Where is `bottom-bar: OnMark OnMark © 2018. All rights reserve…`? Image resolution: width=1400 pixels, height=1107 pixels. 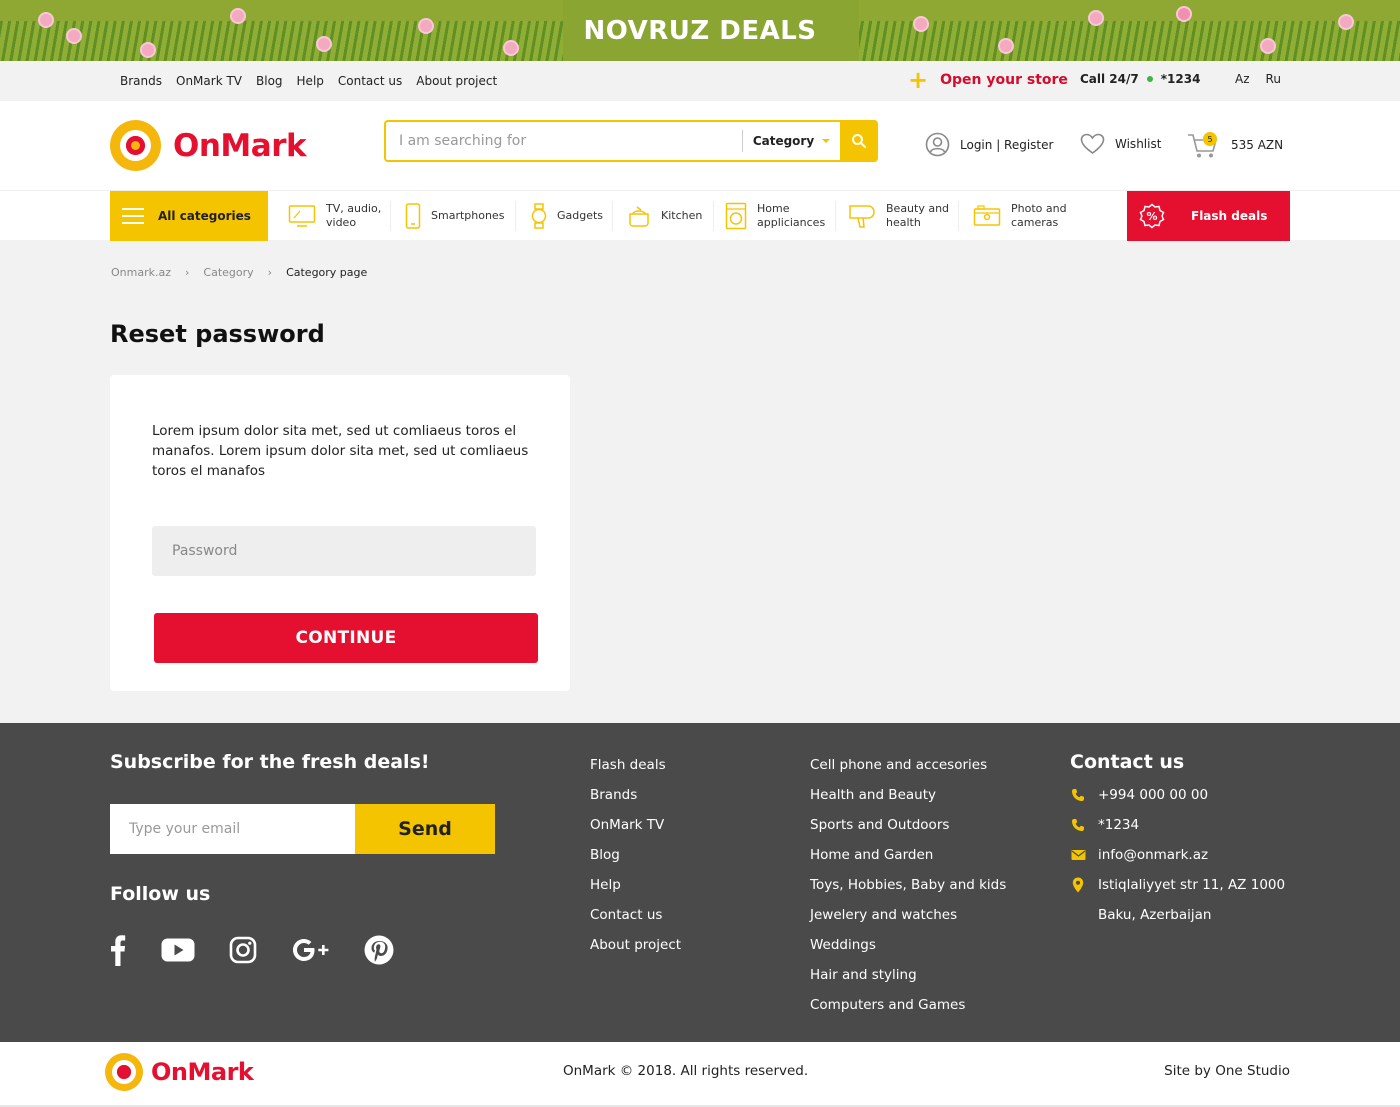
bottom-bar: OnMark OnMark © 2018. All rights reserve… is located at coordinates (700, 1074).